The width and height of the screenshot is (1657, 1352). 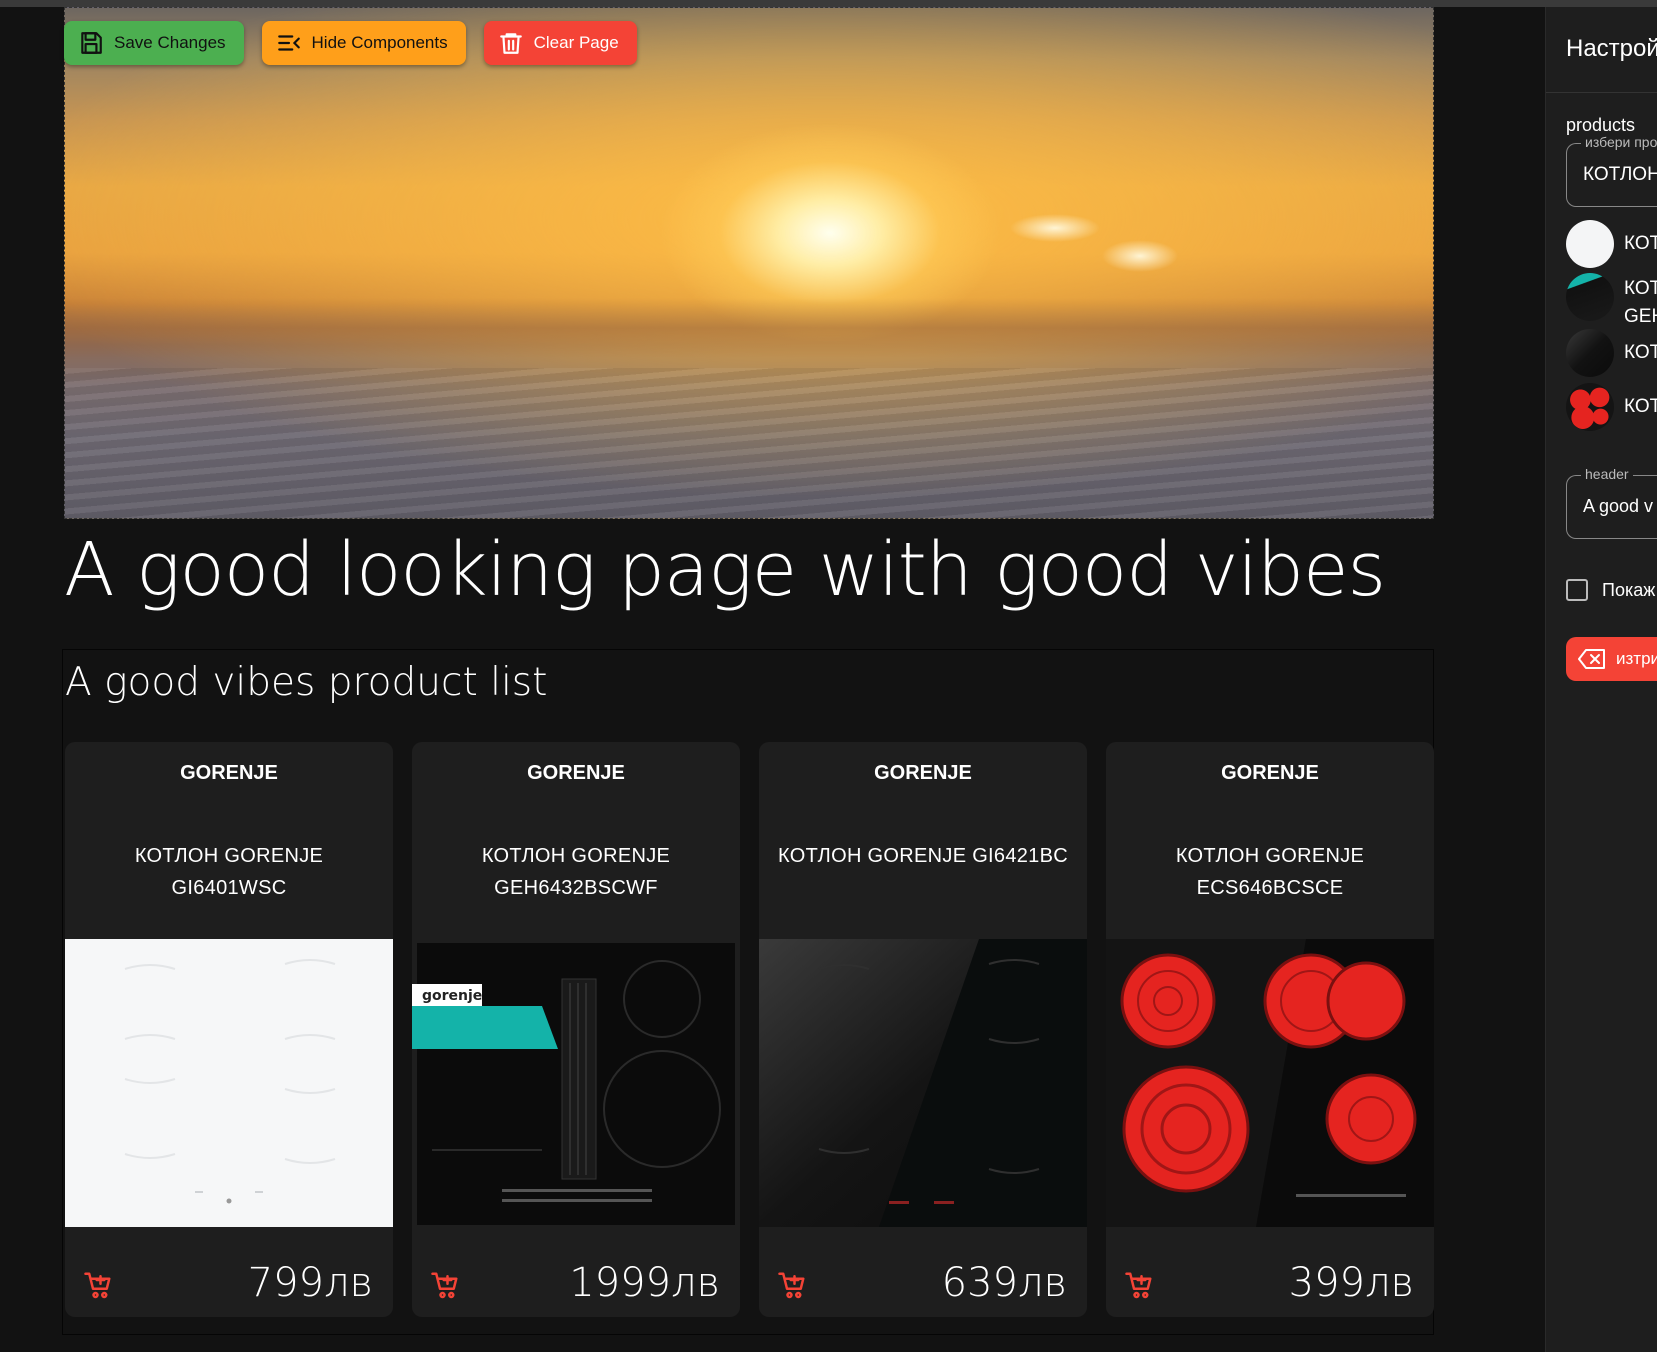 I want to click on products-setting-label: products, so click(x=1601, y=125).